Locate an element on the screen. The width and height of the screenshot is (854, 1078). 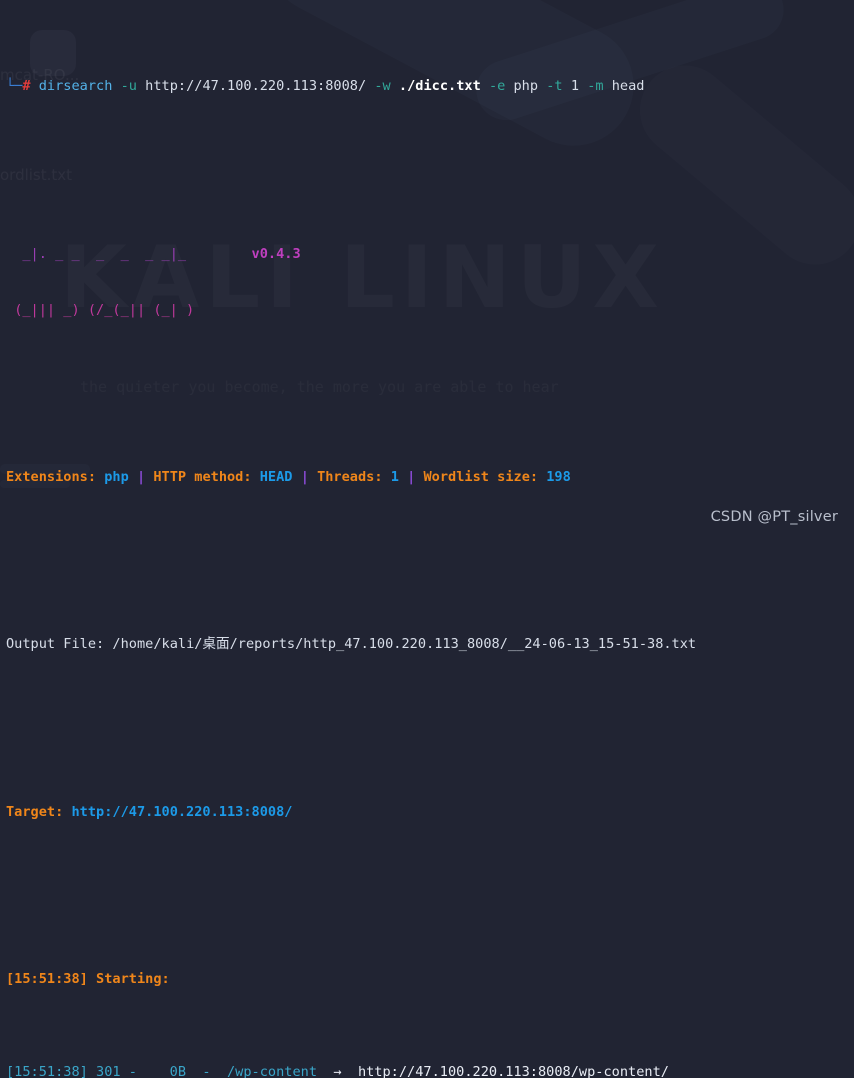
wordlist-size-label: Wordlist size: is located at coordinates (481, 476).